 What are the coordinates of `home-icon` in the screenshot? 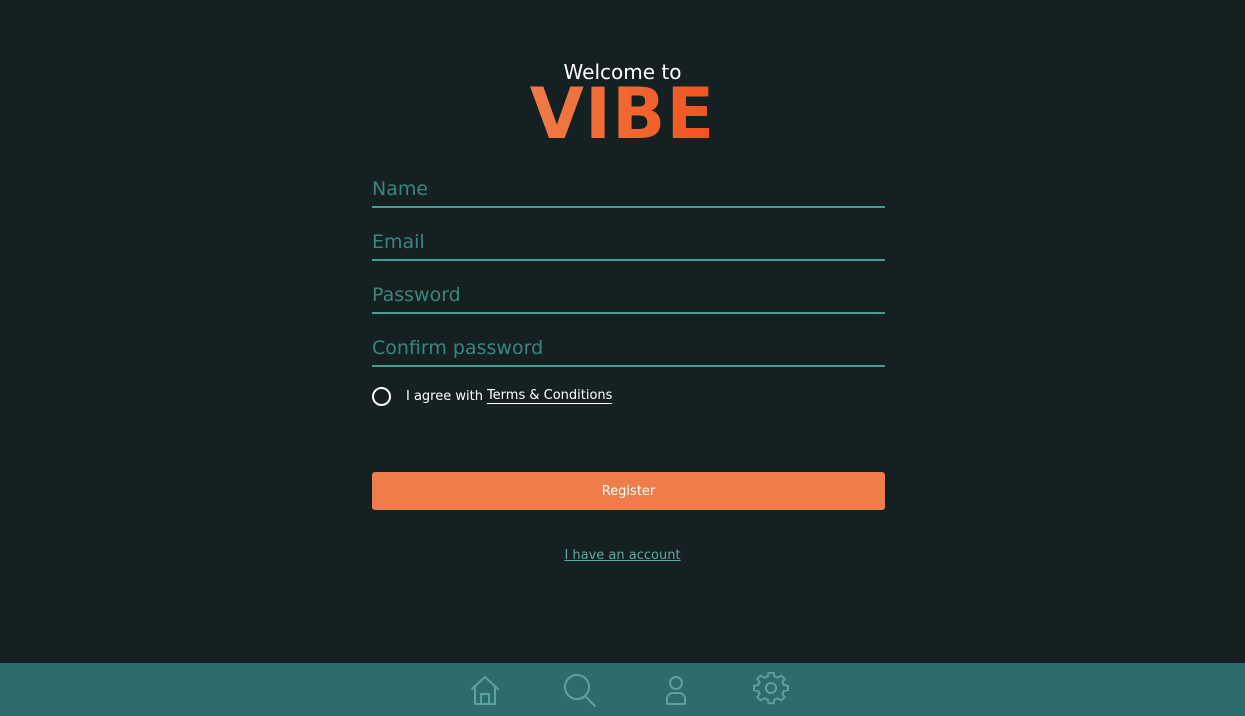 It's located at (485, 690).